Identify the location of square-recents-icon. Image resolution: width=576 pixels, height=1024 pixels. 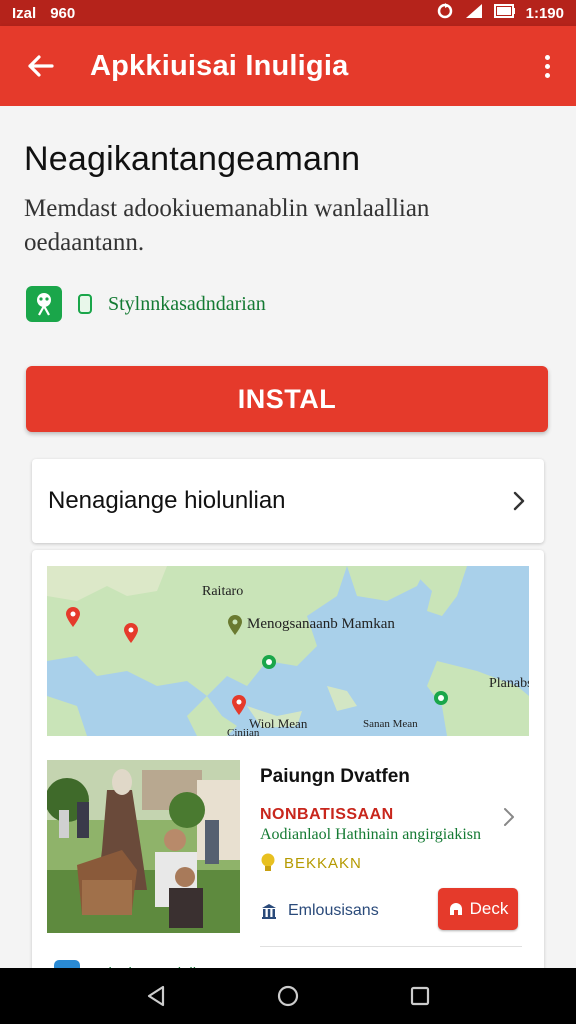
(420, 996).